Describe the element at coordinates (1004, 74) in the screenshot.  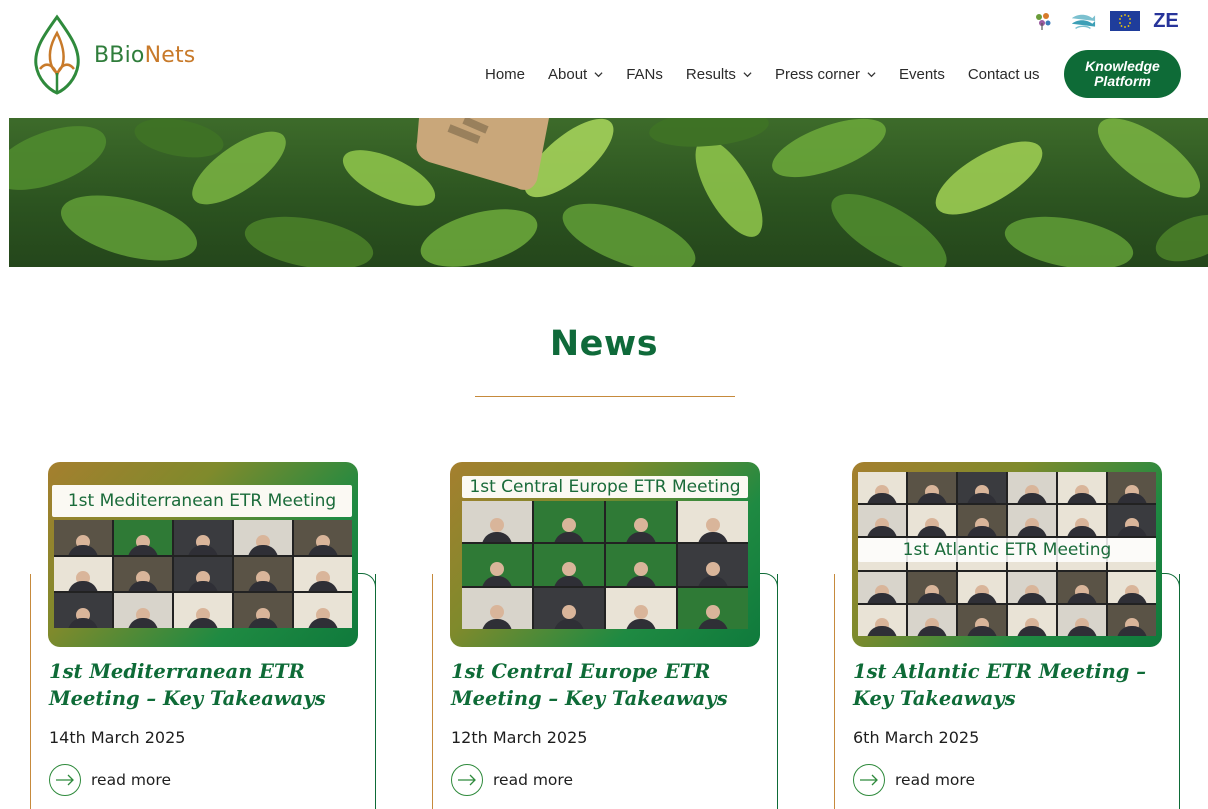
I see `nav-item-contact-us: Contact us` at that location.